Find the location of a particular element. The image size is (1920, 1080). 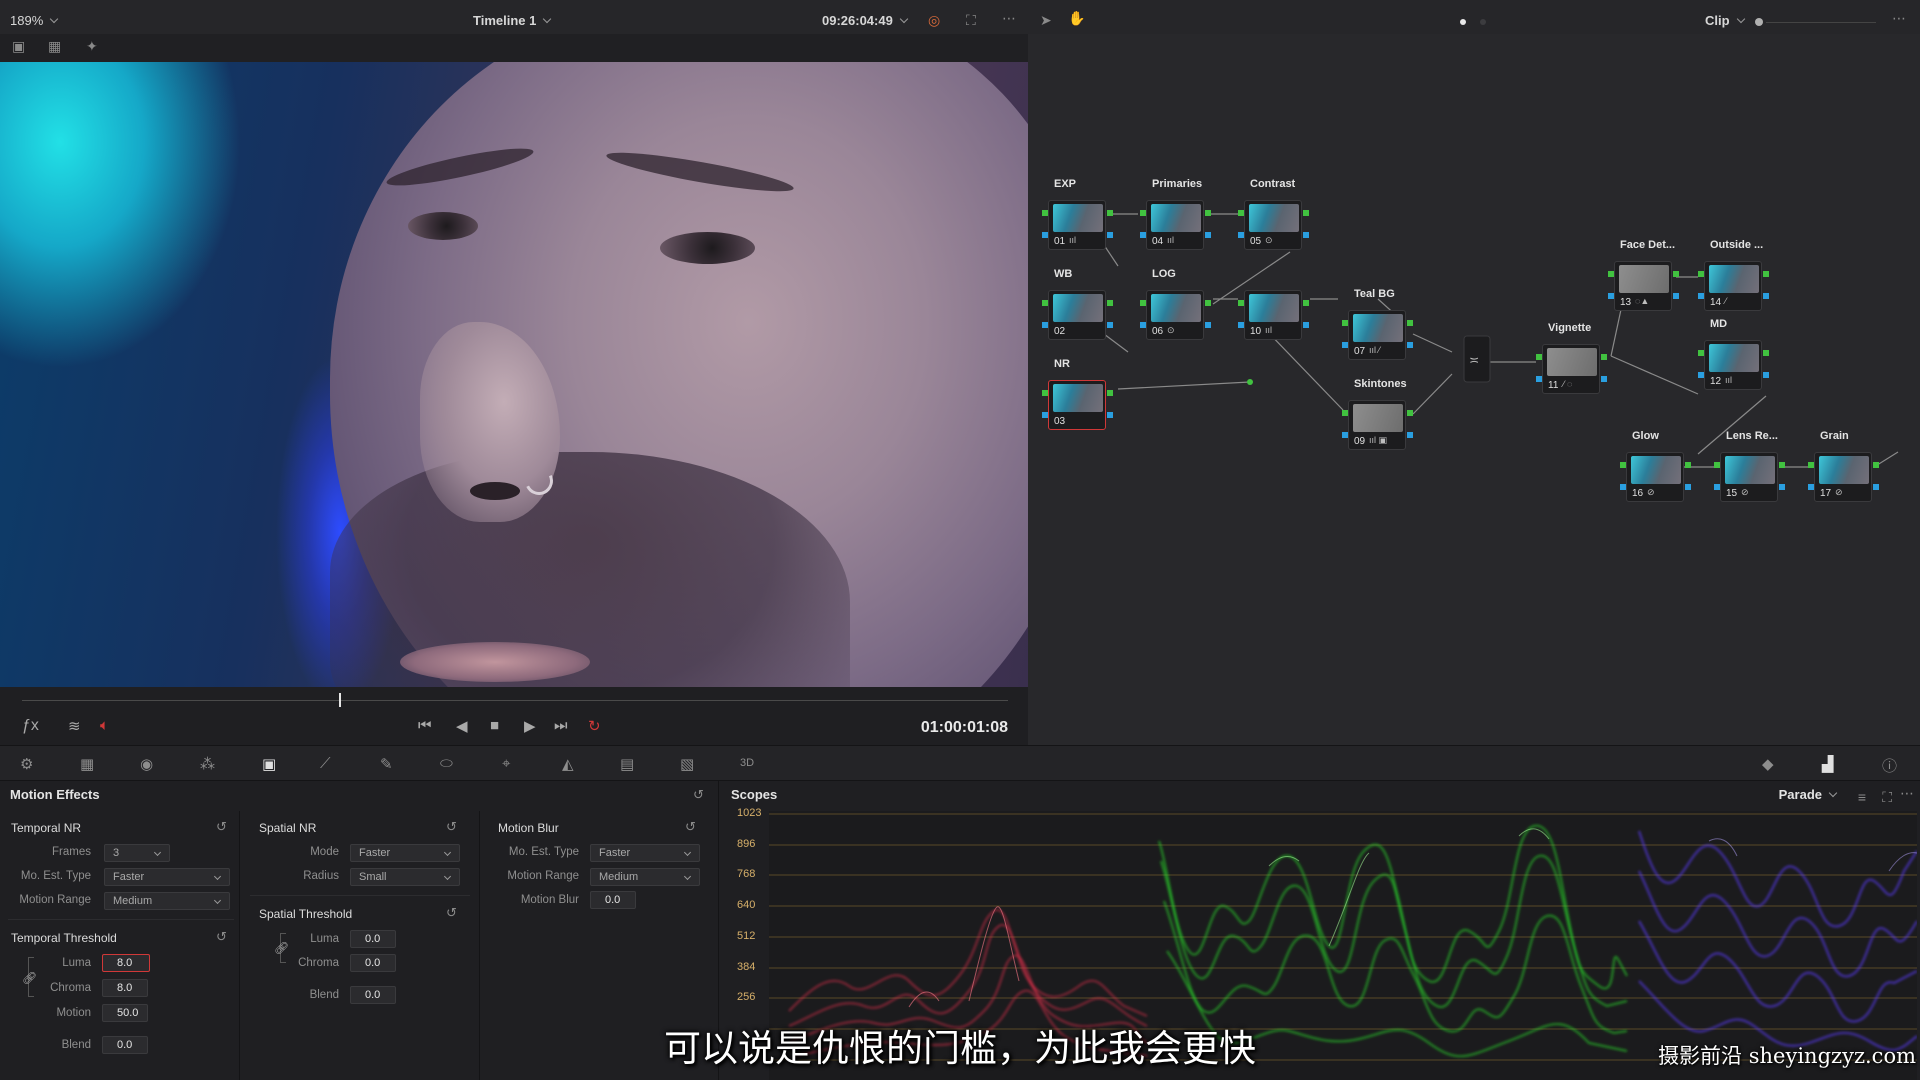

node-lens-reflection: Lens Re... 15 ⊘ is located at coordinates (1749, 470).